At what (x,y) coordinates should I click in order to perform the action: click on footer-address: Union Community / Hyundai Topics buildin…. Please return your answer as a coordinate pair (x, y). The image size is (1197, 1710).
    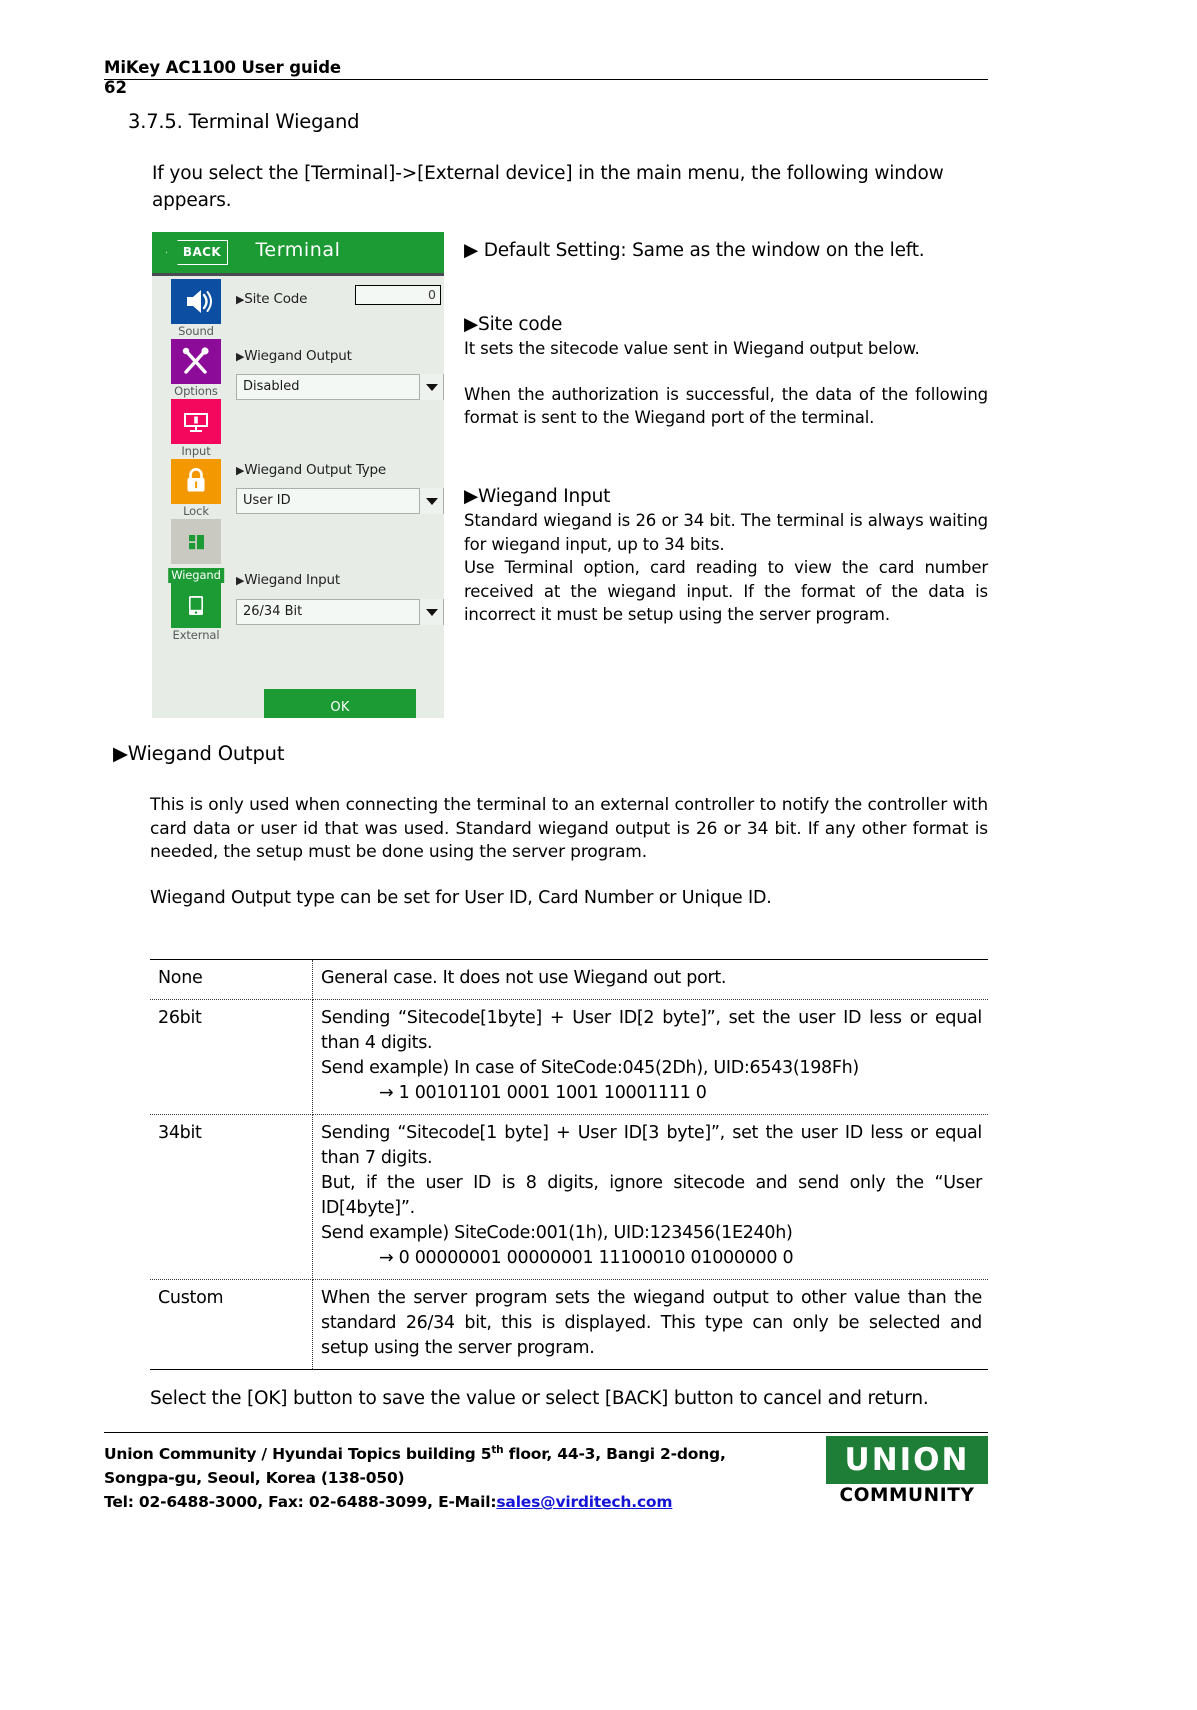
    Looking at the image, I should click on (464, 1476).